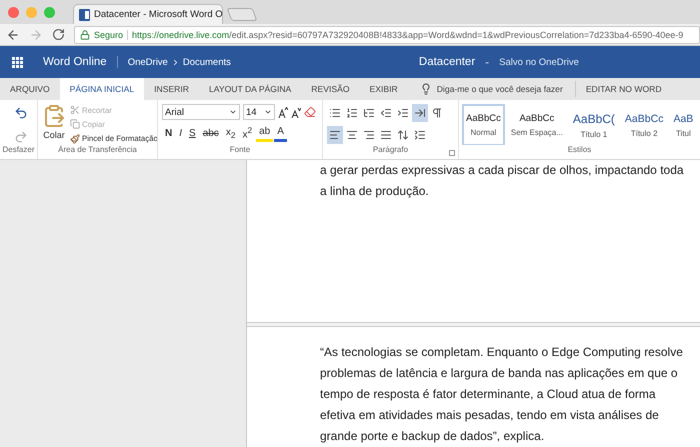 The height and width of the screenshot is (447, 700). I want to click on style-name: Título 2, so click(644, 133).